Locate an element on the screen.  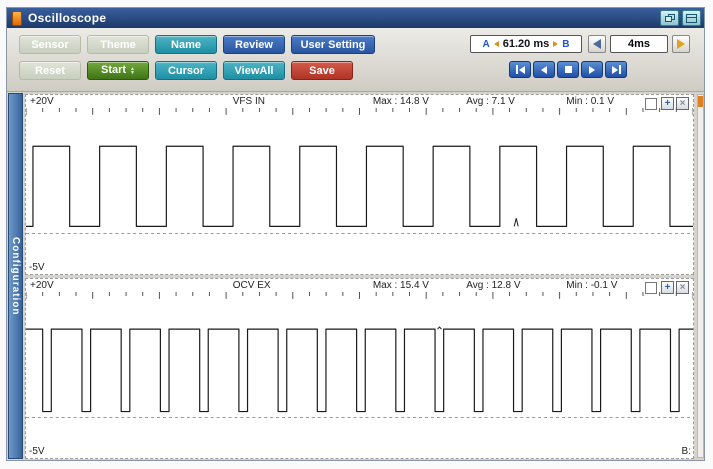
maximize-window-button is located at coordinates (691, 18).